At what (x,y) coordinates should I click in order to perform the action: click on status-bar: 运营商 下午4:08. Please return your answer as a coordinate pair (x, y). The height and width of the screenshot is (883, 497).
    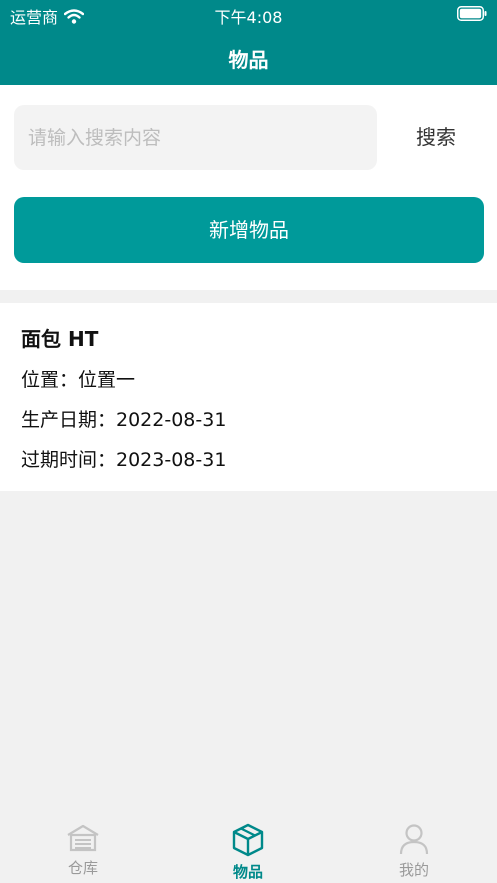
    Looking at the image, I should click on (248, 14).